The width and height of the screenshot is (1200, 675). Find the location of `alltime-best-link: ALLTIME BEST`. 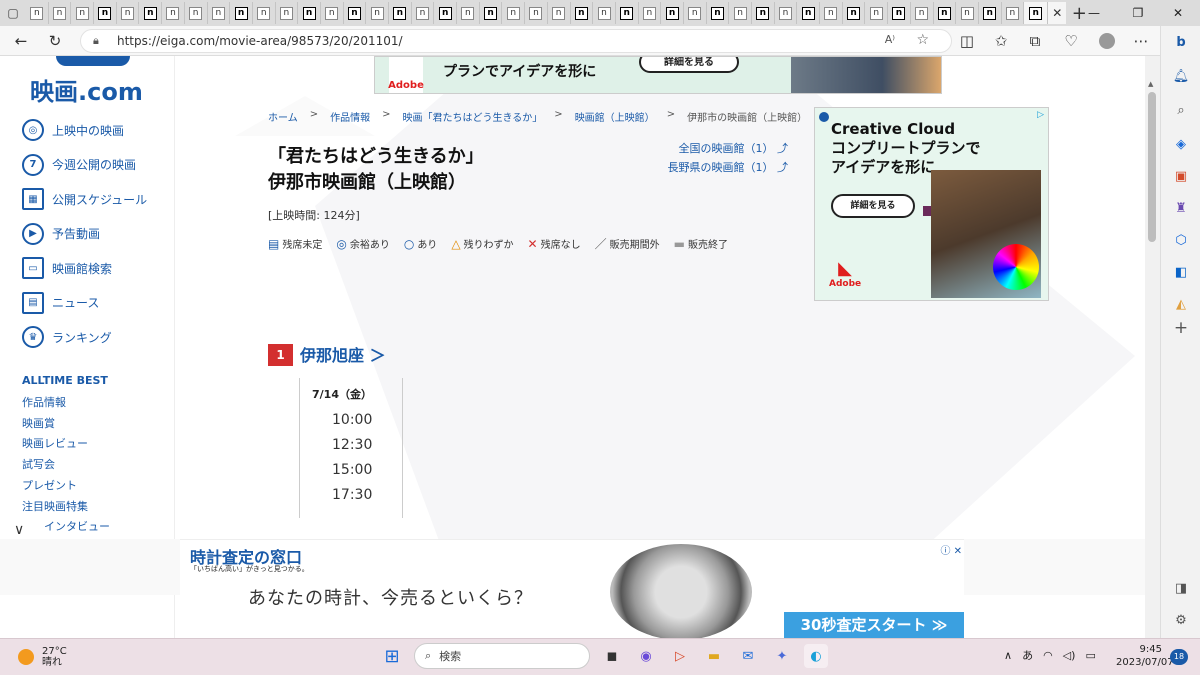

alltime-best-link: ALLTIME BEST is located at coordinates (65, 380).